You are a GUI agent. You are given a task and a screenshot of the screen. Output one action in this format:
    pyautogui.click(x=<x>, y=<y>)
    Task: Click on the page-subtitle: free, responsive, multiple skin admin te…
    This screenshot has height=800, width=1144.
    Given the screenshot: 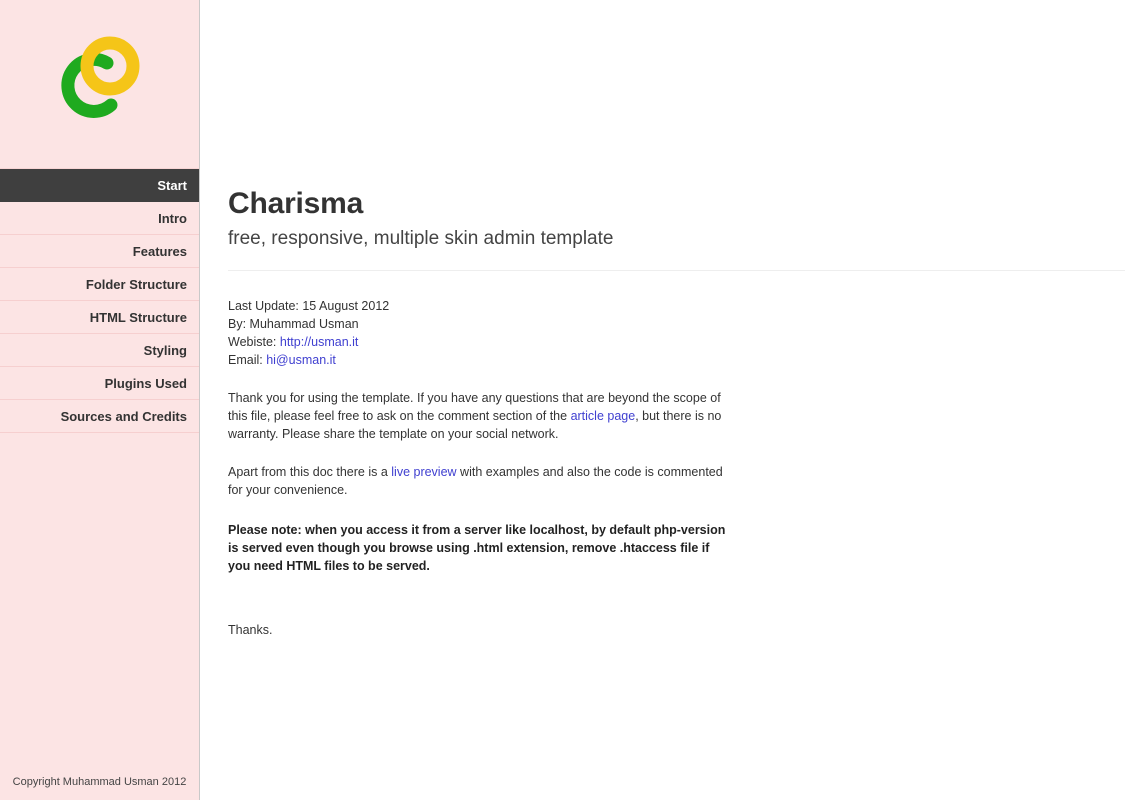 What is the action you would take?
    pyautogui.click(x=421, y=238)
    